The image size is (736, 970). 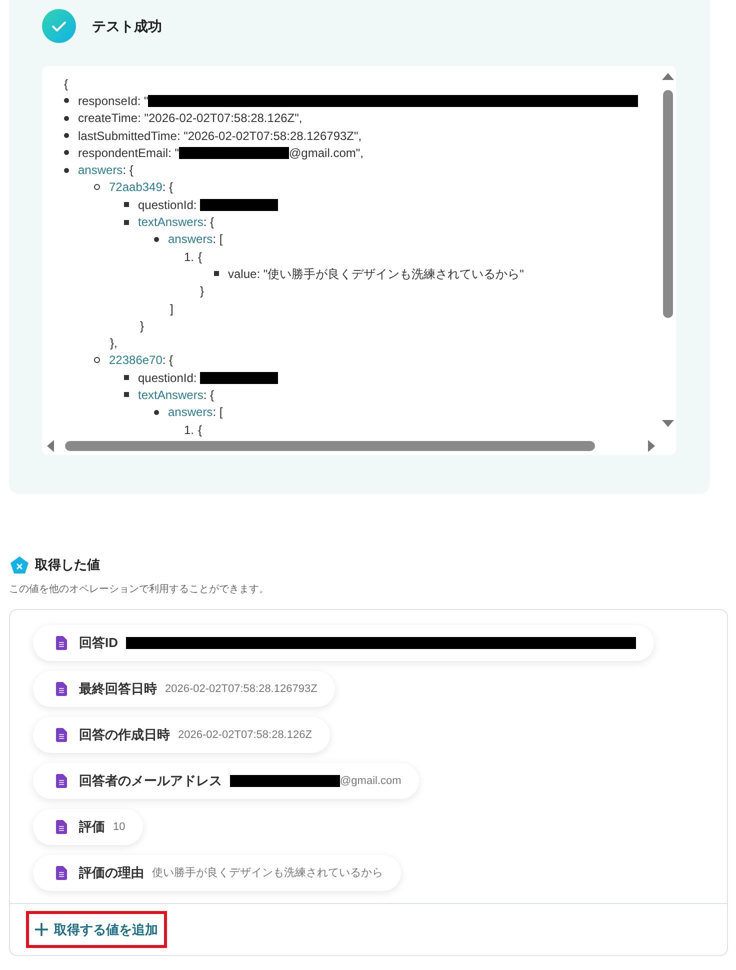 What do you see at coordinates (343, 643) in the screenshot?
I see `value-chip: 回答ID` at bounding box center [343, 643].